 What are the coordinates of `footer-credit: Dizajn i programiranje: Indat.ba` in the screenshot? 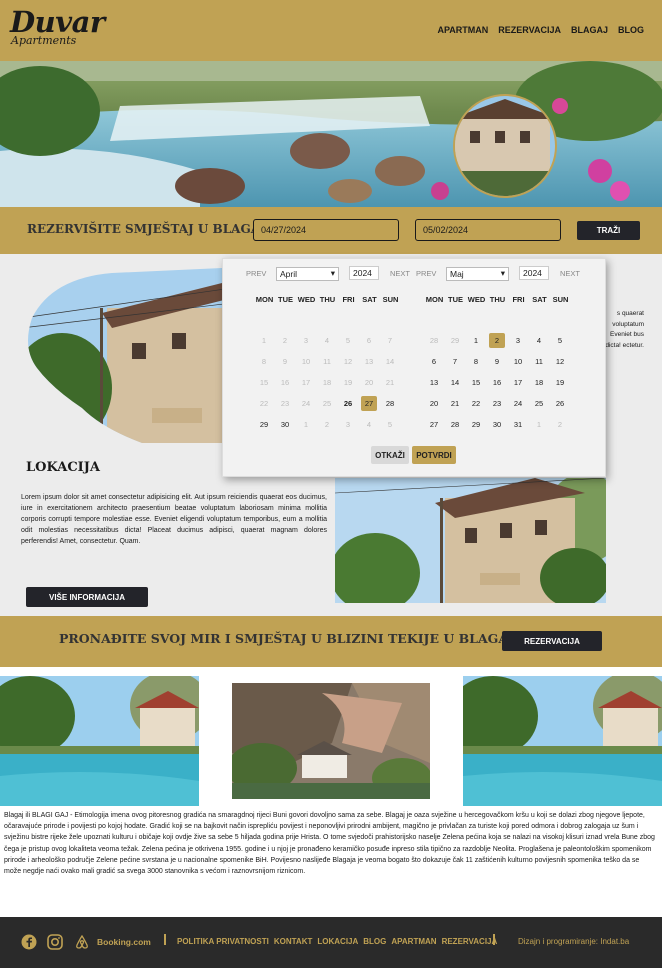 It's located at (573, 941).